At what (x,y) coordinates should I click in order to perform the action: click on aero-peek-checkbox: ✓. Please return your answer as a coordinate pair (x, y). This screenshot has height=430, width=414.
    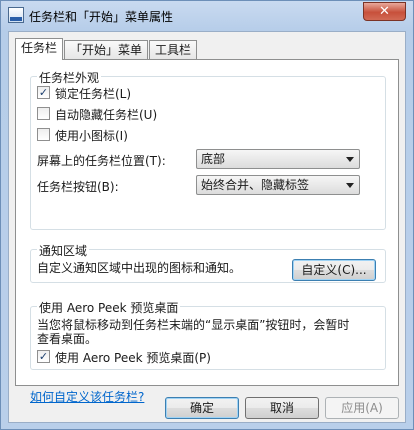
    Looking at the image, I should click on (43, 356).